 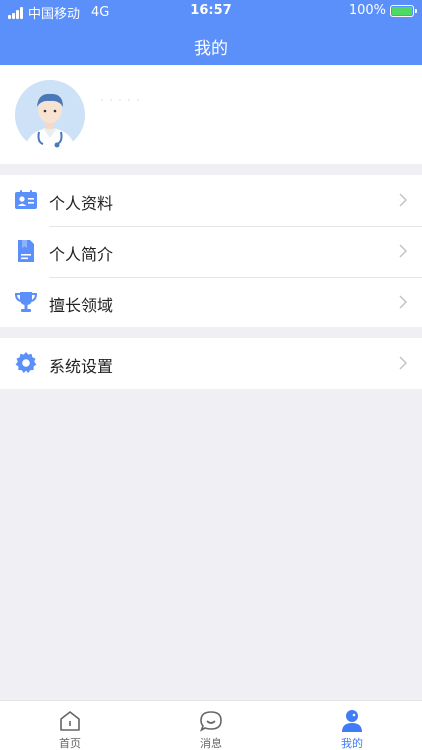 I want to click on profile-card: · · · · ·, so click(x=211, y=114).